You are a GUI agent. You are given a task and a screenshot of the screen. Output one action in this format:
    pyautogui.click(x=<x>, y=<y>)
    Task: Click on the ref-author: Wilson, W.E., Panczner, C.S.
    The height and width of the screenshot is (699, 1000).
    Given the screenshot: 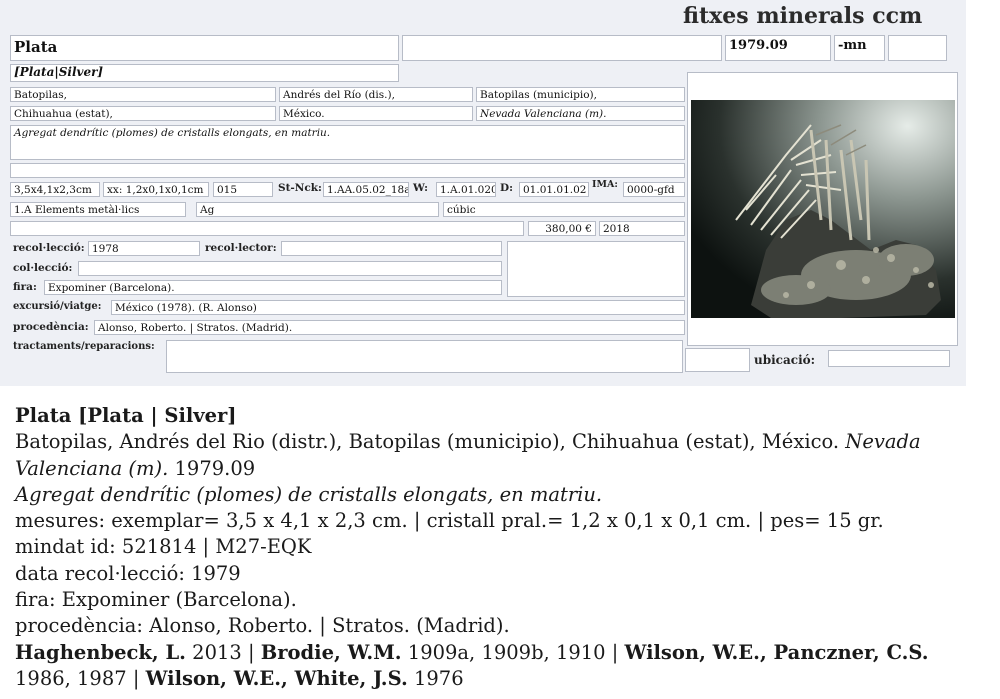 What is the action you would take?
    pyautogui.click(x=777, y=652)
    